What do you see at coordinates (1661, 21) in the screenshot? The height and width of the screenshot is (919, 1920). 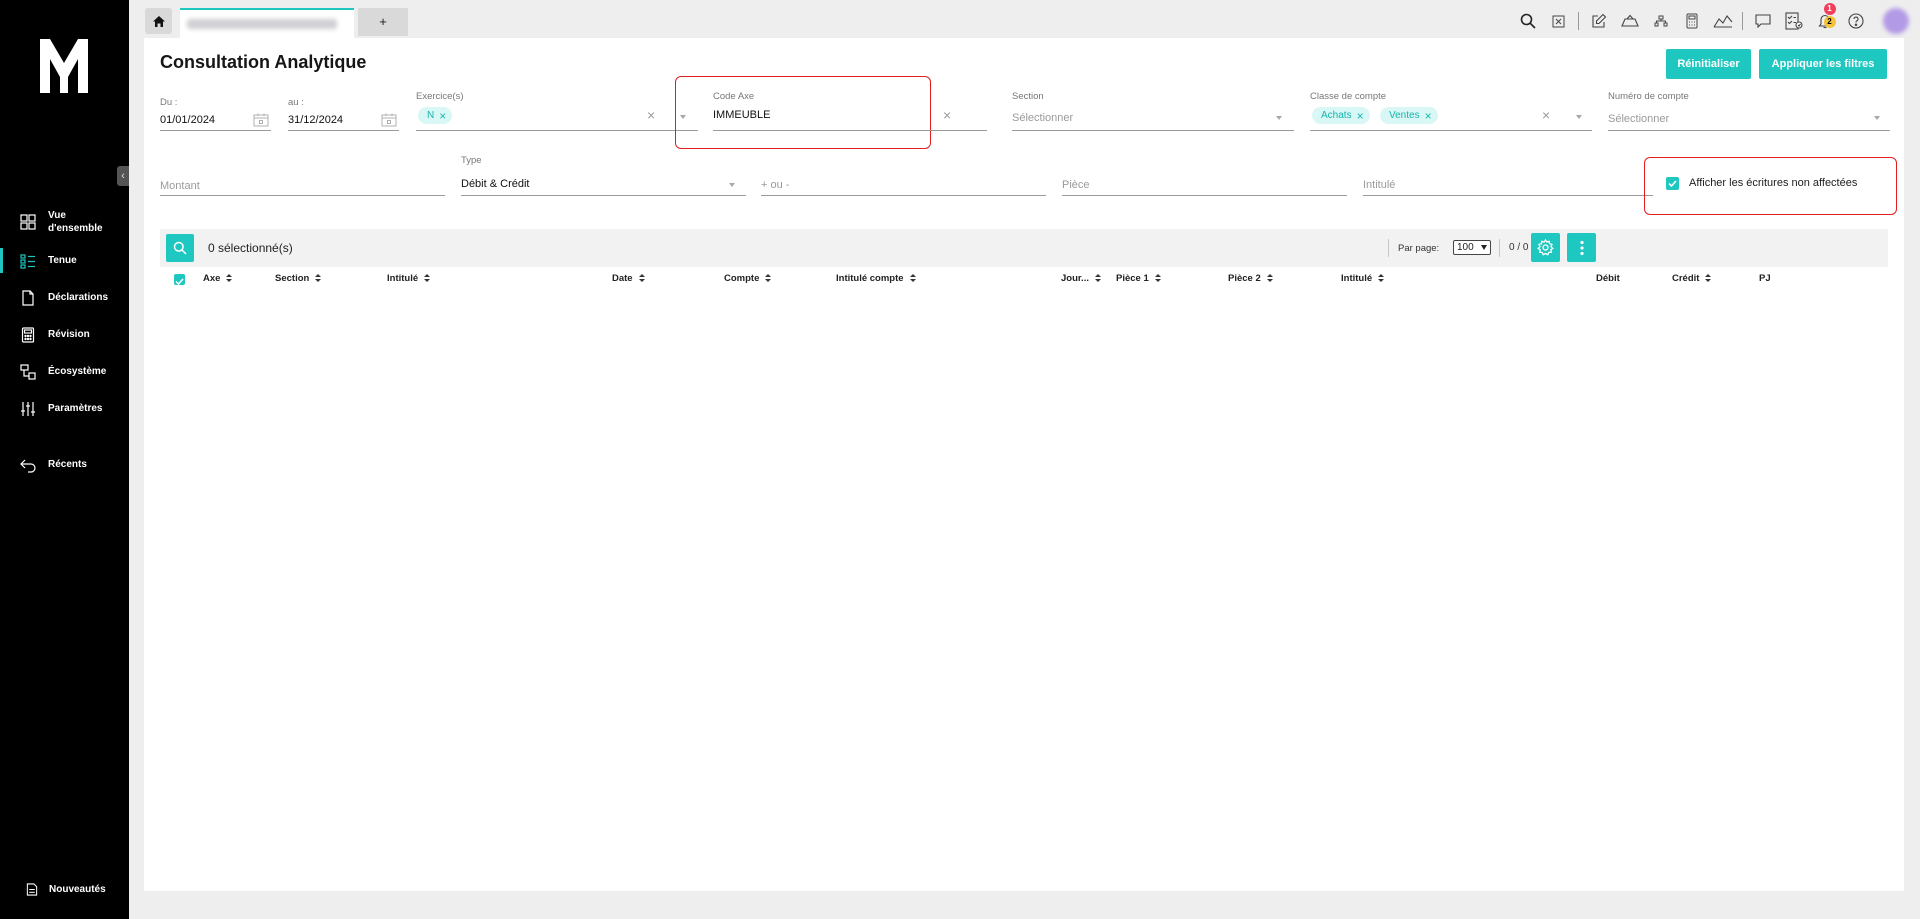 I see `network-icon` at bounding box center [1661, 21].